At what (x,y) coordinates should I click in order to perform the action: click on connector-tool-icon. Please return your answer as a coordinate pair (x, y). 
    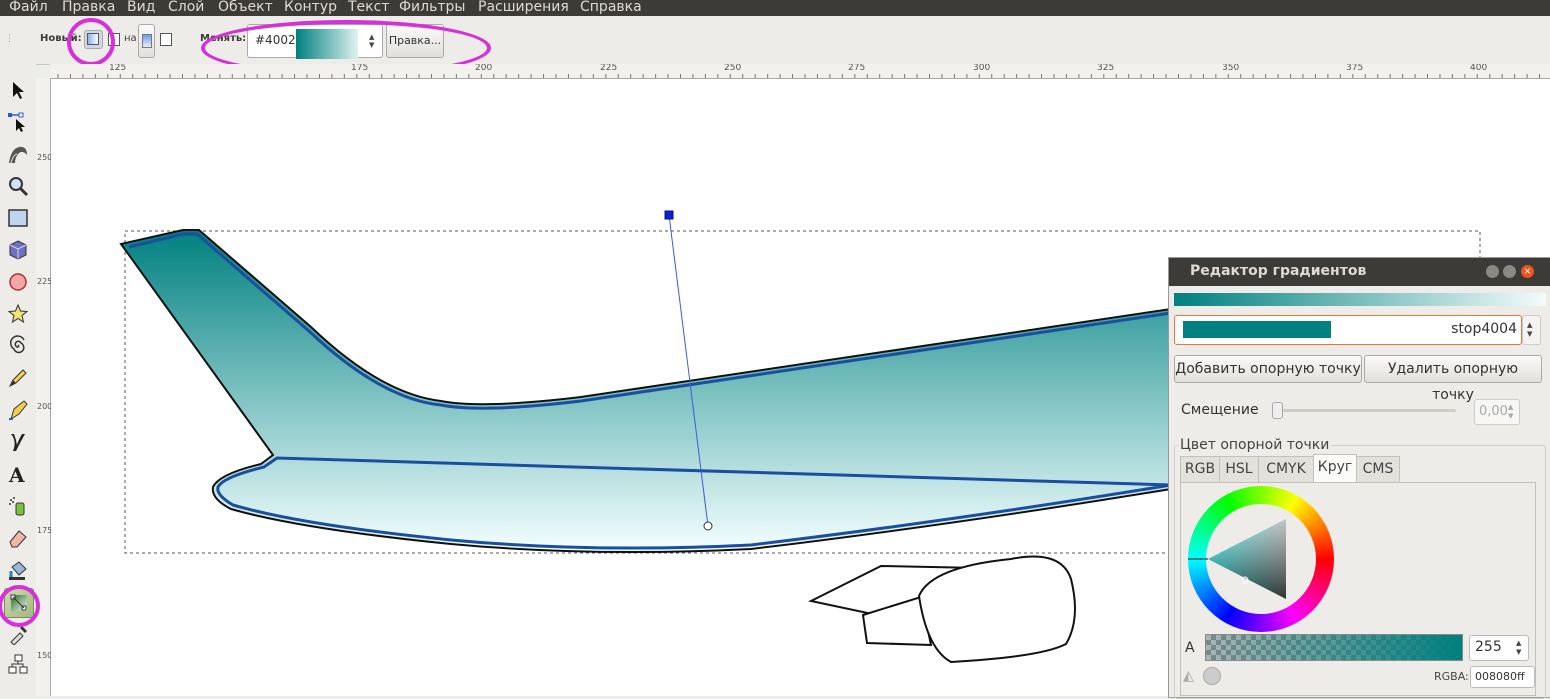
    Looking at the image, I should click on (18, 664).